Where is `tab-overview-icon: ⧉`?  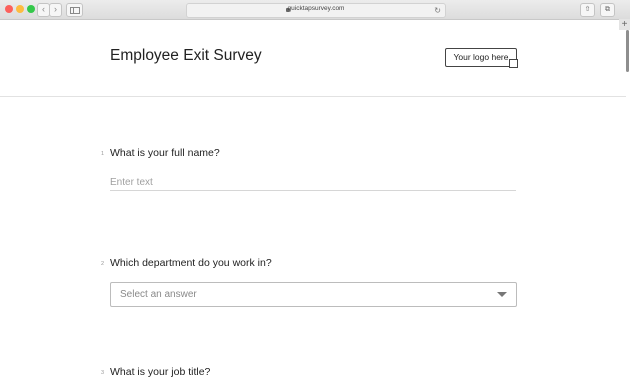 tab-overview-icon: ⧉ is located at coordinates (607, 10).